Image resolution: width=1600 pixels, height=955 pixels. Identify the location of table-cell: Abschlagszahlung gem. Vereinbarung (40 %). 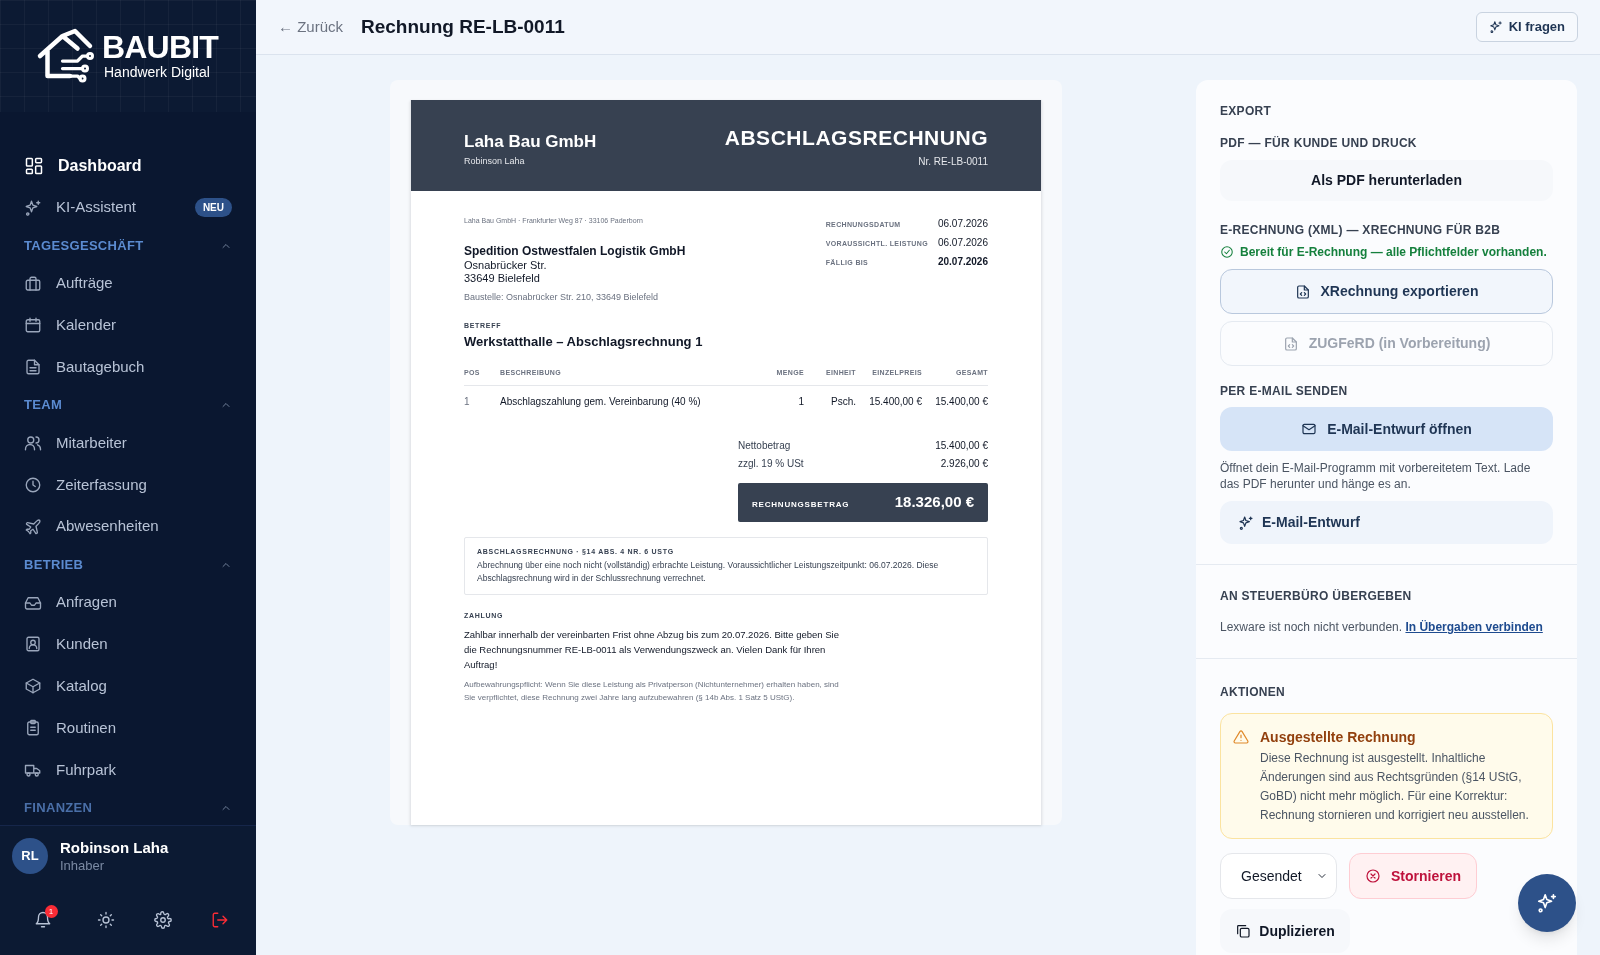
(627, 397).